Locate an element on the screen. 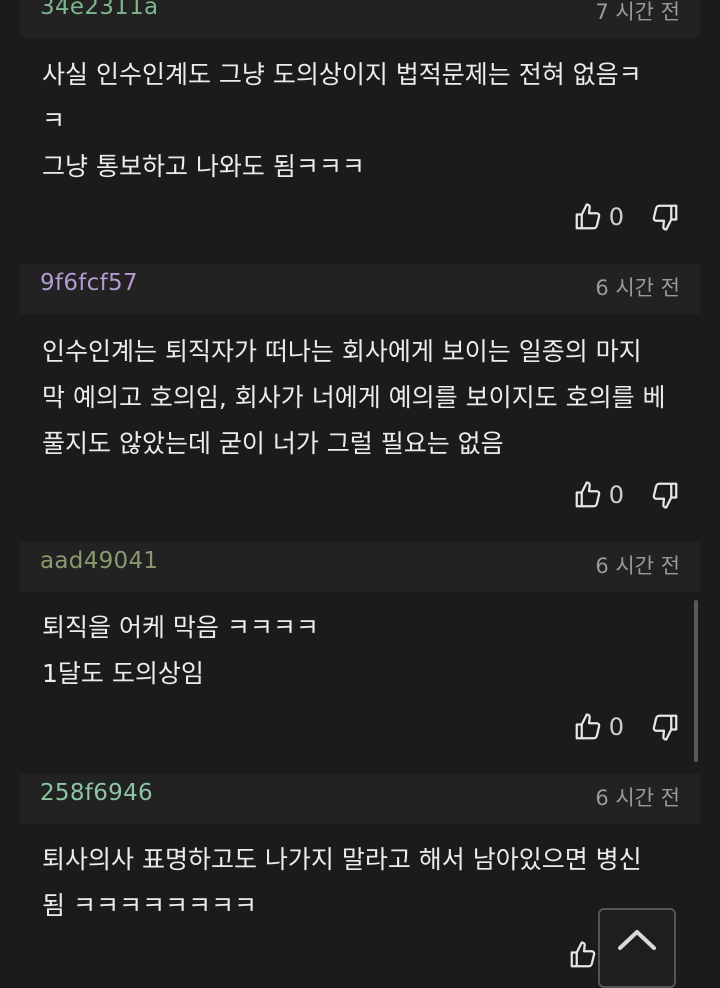  comment-text: 퇴직을 어케 막음 ㅋㅋㅋㅋ 1달도 도의상임 is located at coordinates (367, 651).